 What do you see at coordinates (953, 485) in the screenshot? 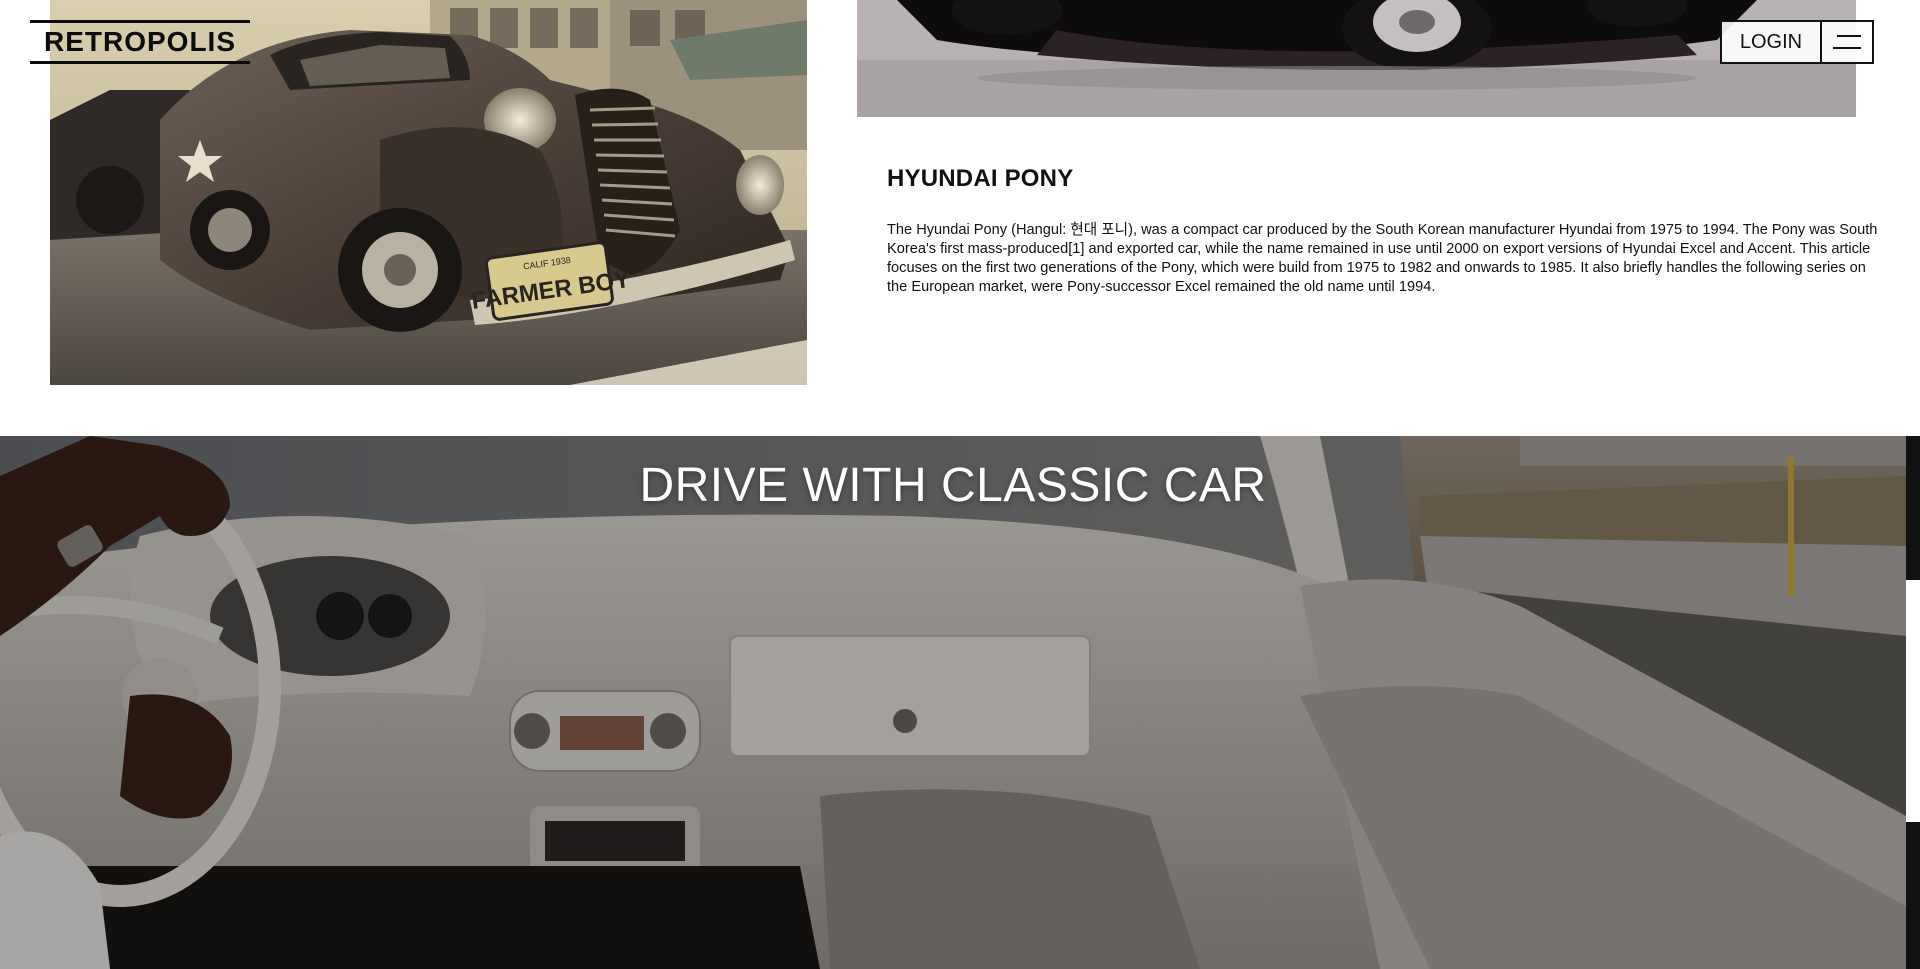
I see `hero-title: DRIVE WITH CLASSIC CAR` at bounding box center [953, 485].